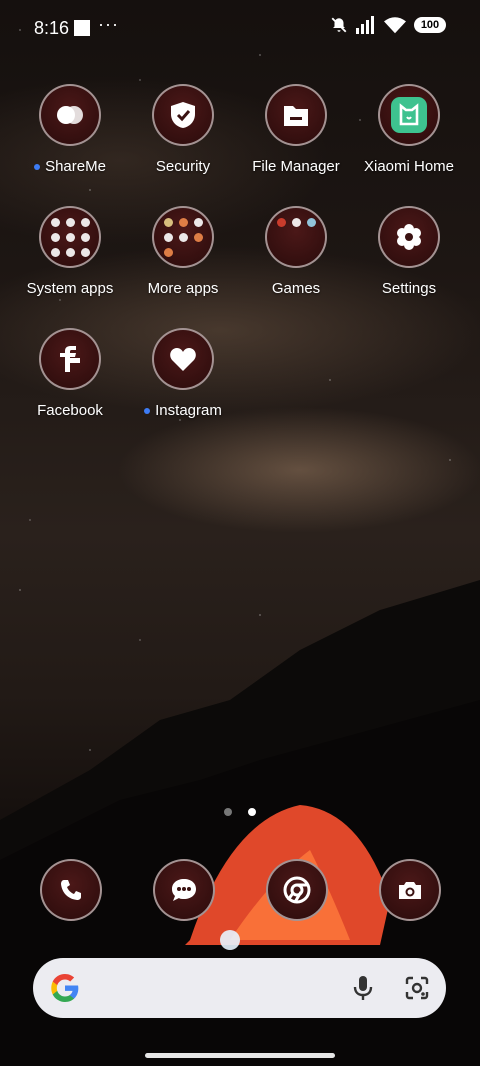 The height and width of the screenshot is (1066, 480). I want to click on mic-icon, so click(363, 988).